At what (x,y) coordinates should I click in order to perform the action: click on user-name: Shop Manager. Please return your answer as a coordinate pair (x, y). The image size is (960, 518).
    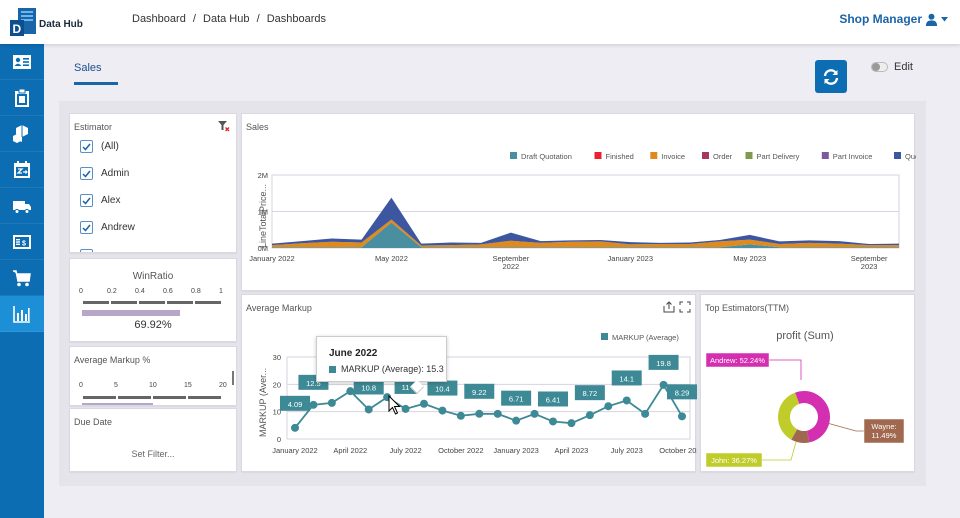
    Looking at the image, I should click on (880, 19).